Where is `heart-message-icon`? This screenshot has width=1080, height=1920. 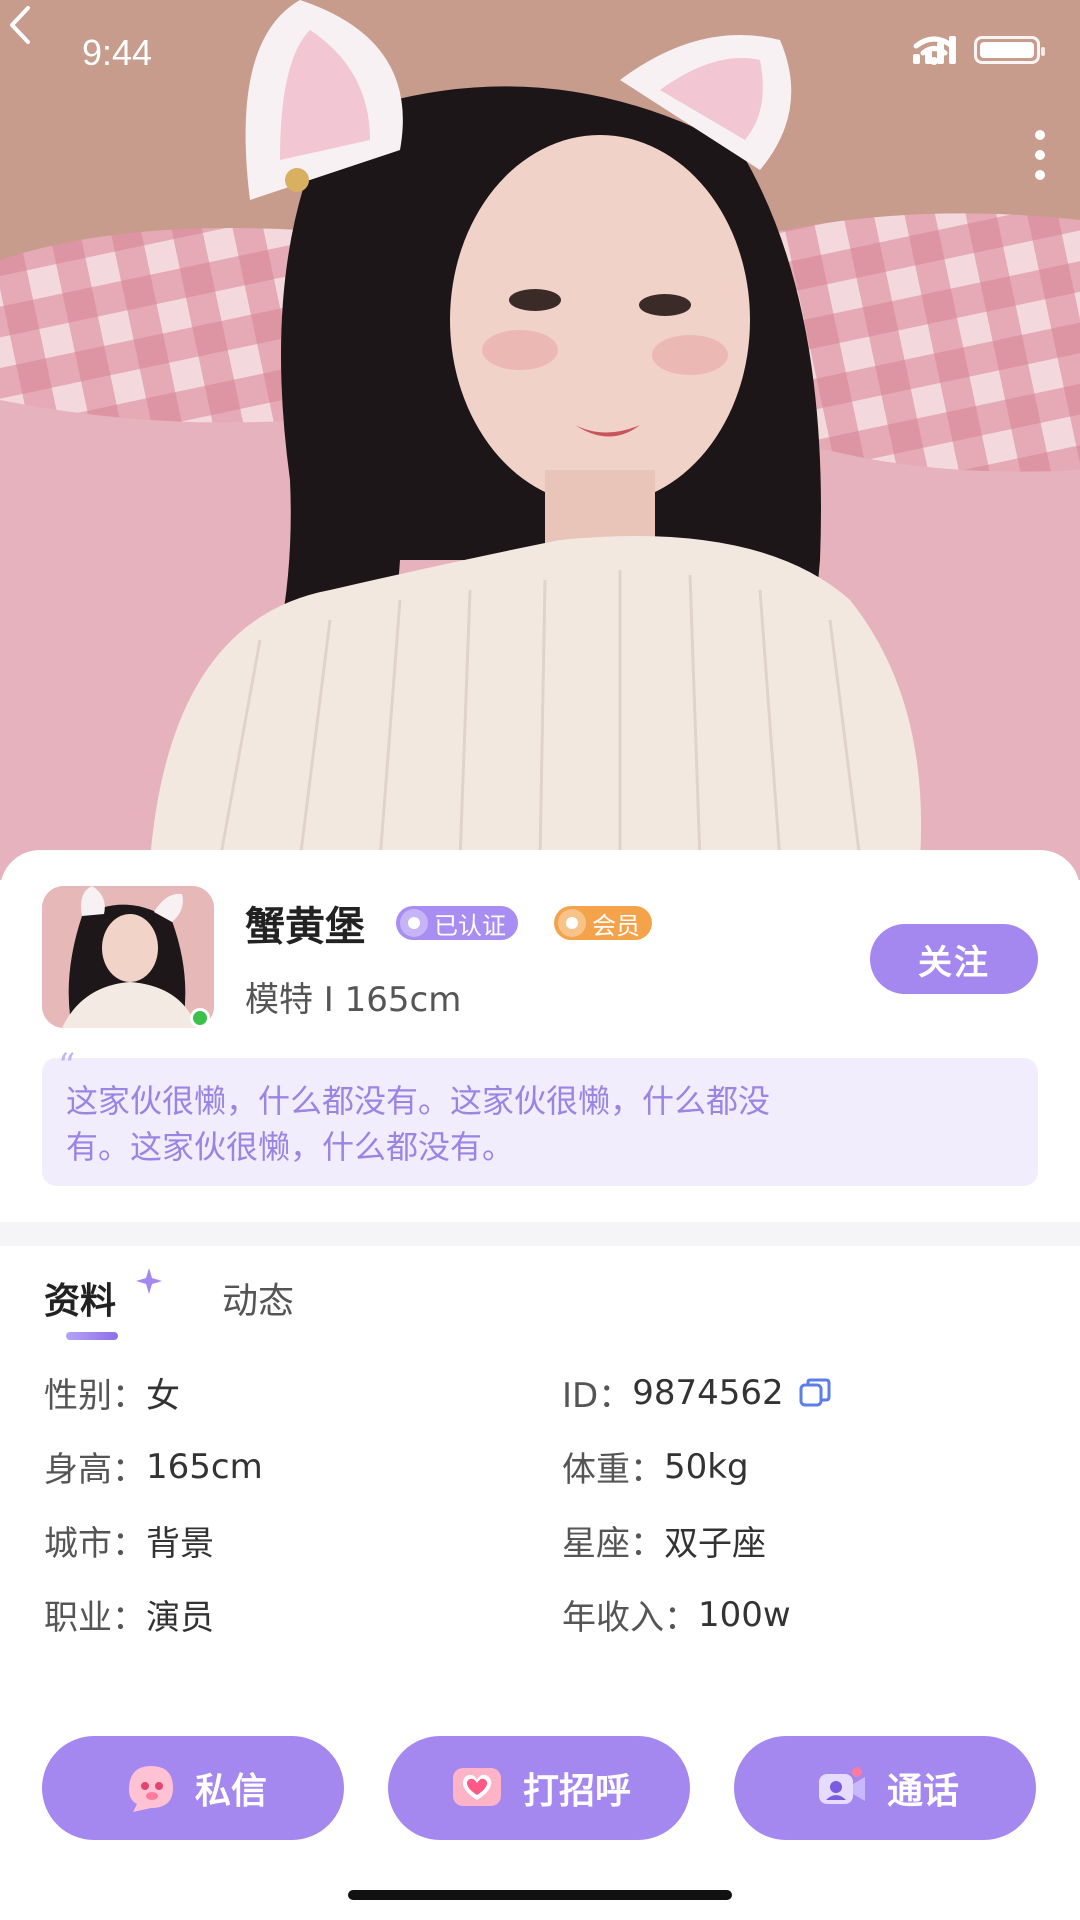 heart-message-icon is located at coordinates (476, 1787).